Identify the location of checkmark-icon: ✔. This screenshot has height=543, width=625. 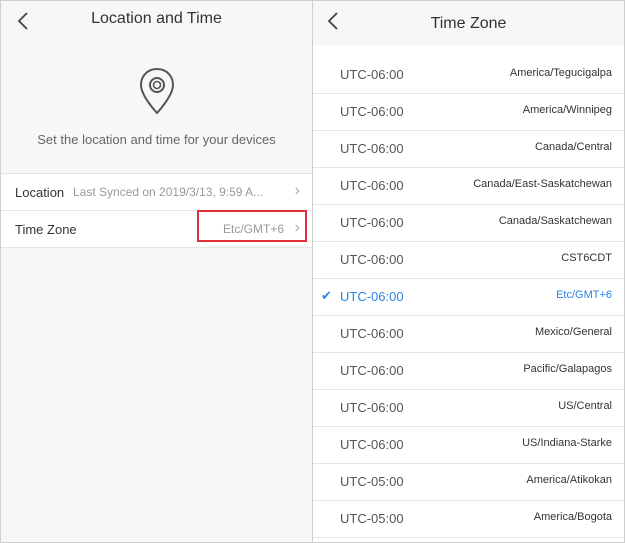
(326, 295).